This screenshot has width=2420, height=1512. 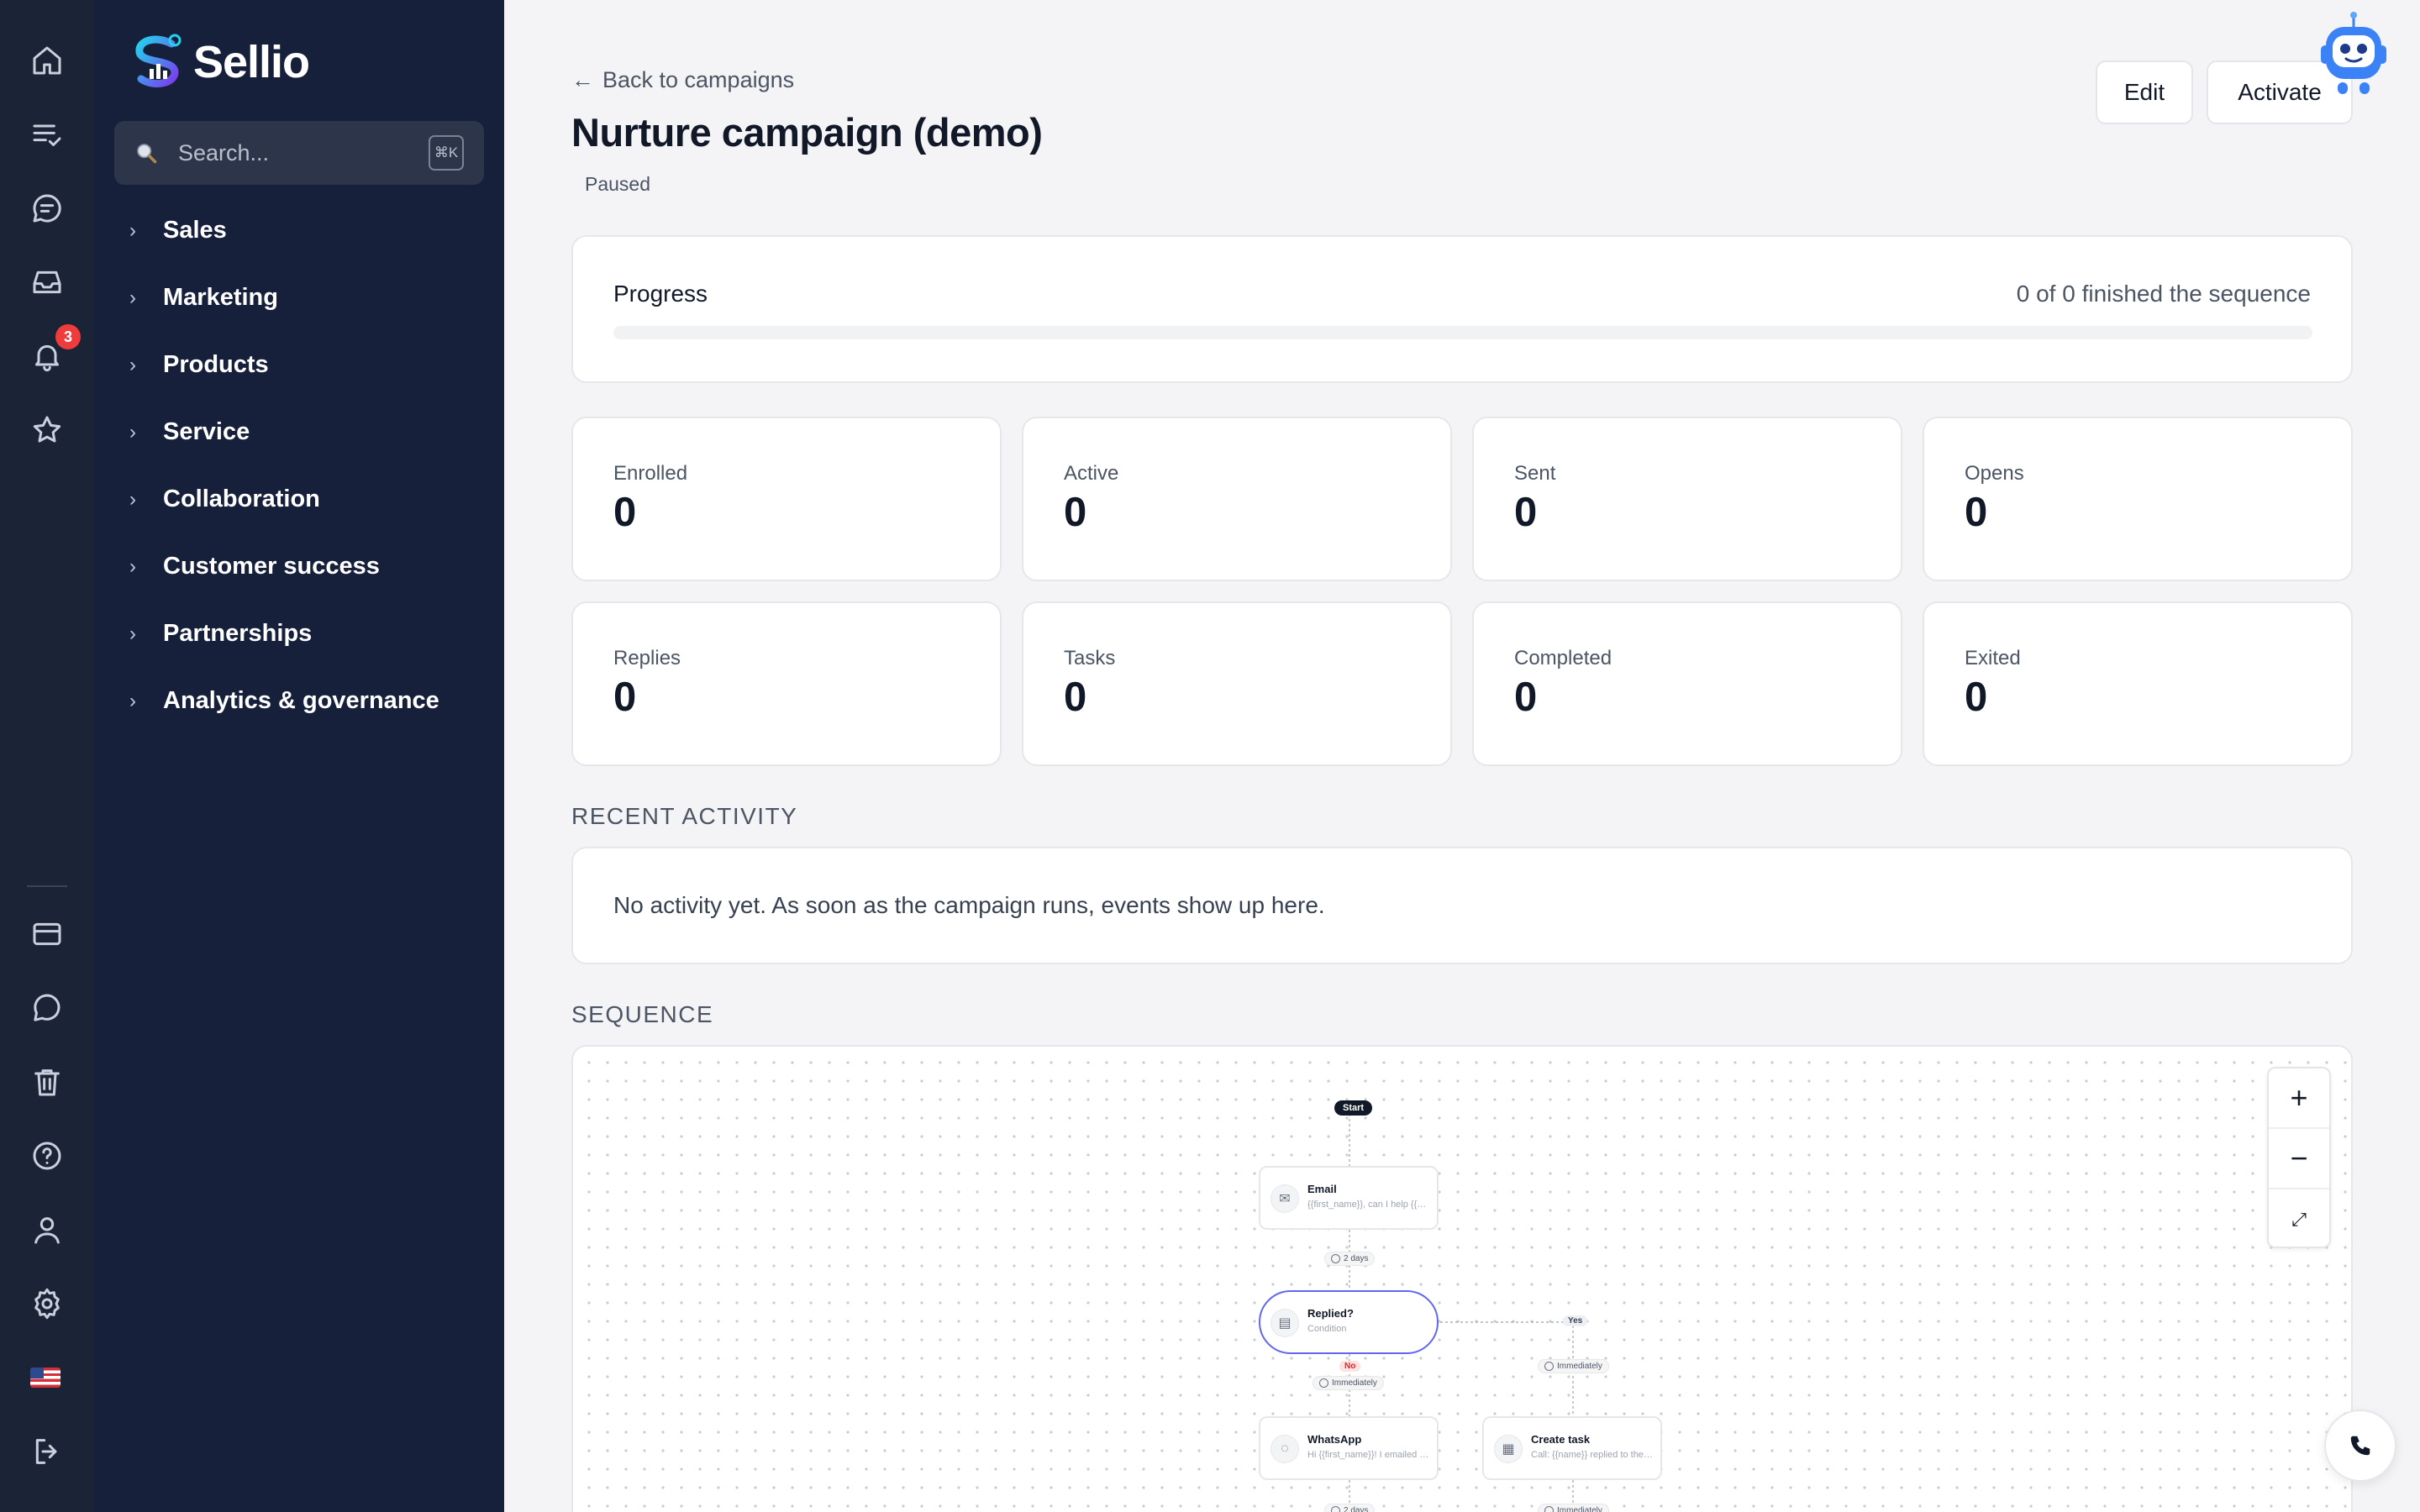 I want to click on nav-item-partnerships: › Partnerships, so click(x=220, y=634).